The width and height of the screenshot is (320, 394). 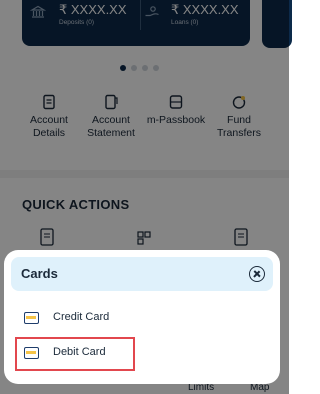 I want to click on debit-card-label: Debit Card, so click(x=79, y=352).